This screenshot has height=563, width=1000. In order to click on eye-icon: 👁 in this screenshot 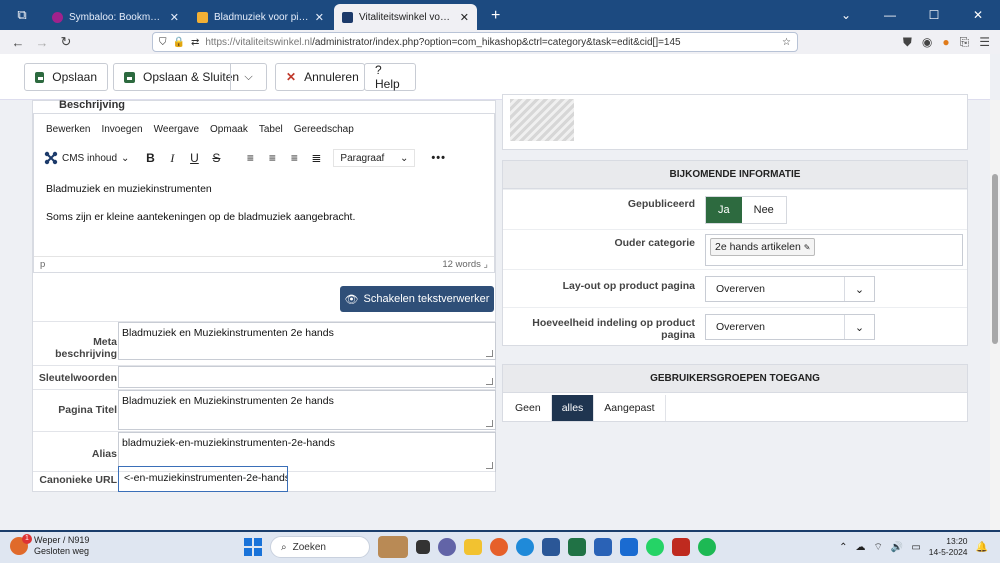, I will do `click(351, 299)`.